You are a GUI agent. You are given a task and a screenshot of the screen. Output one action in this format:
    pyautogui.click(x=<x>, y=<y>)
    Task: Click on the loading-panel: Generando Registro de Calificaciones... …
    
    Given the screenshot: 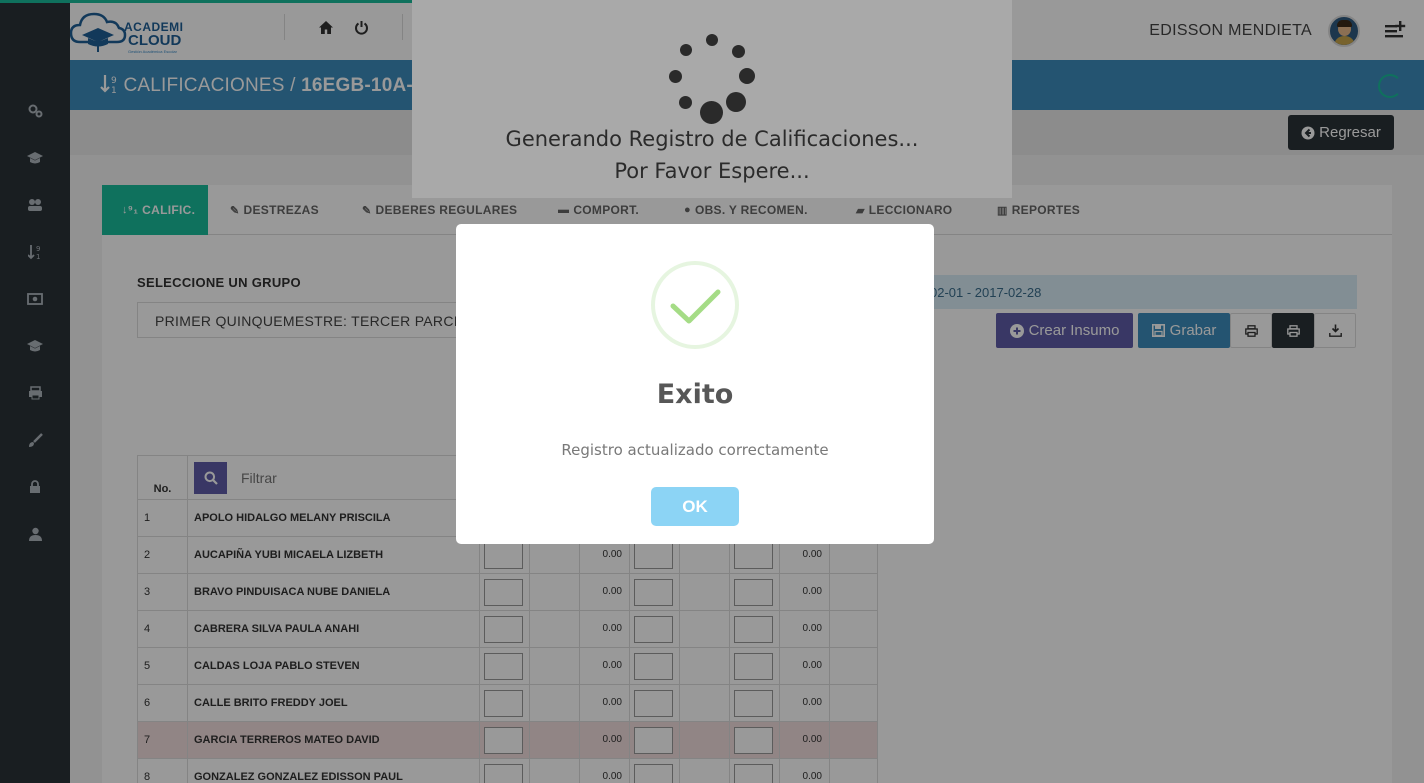 What is the action you would take?
    pyautogui.click(x=712, y=99)
    